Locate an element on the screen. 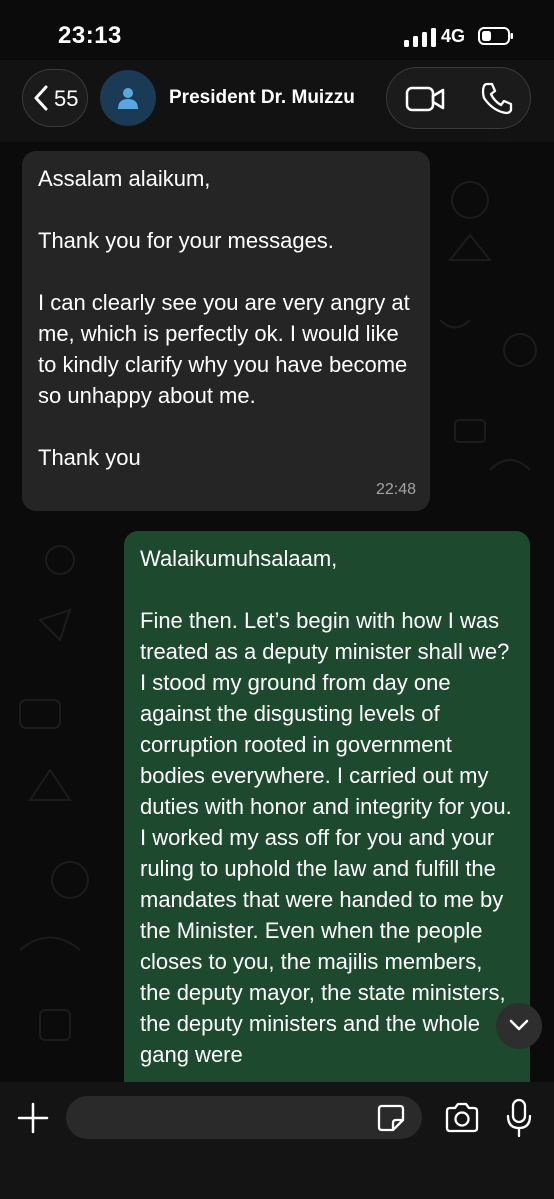 This screenshot has width=554, height=1199. phone-icon is located at coordinates (497, 98).